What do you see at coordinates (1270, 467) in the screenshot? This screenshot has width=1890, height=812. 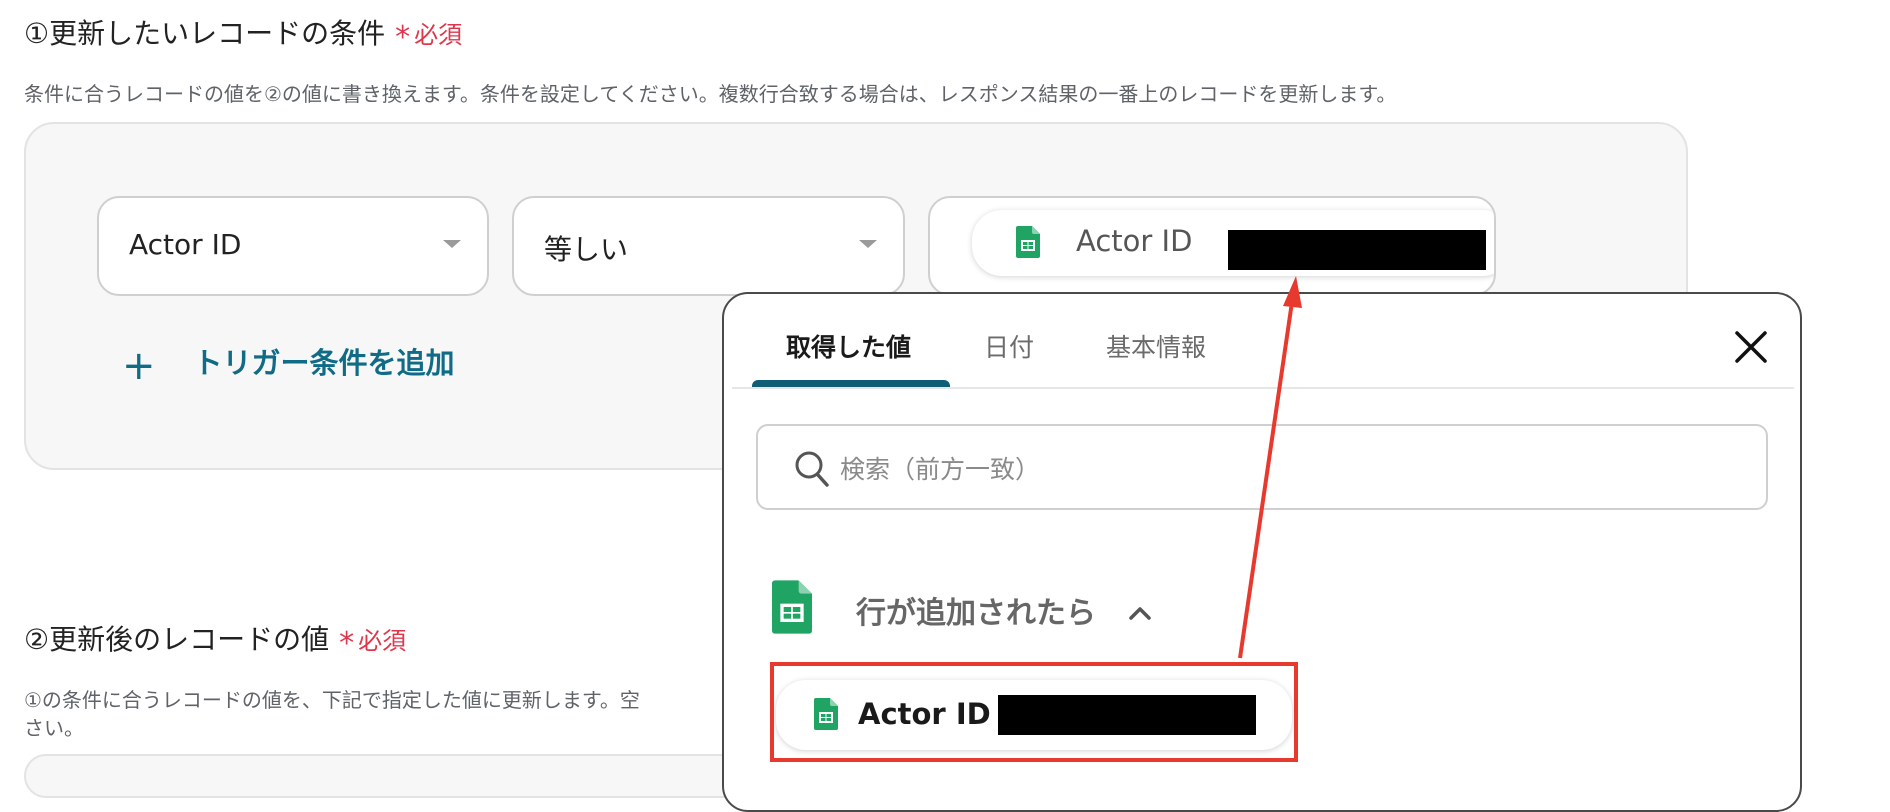 I see `annotation-arrow` at bounding box center [1270, 467].